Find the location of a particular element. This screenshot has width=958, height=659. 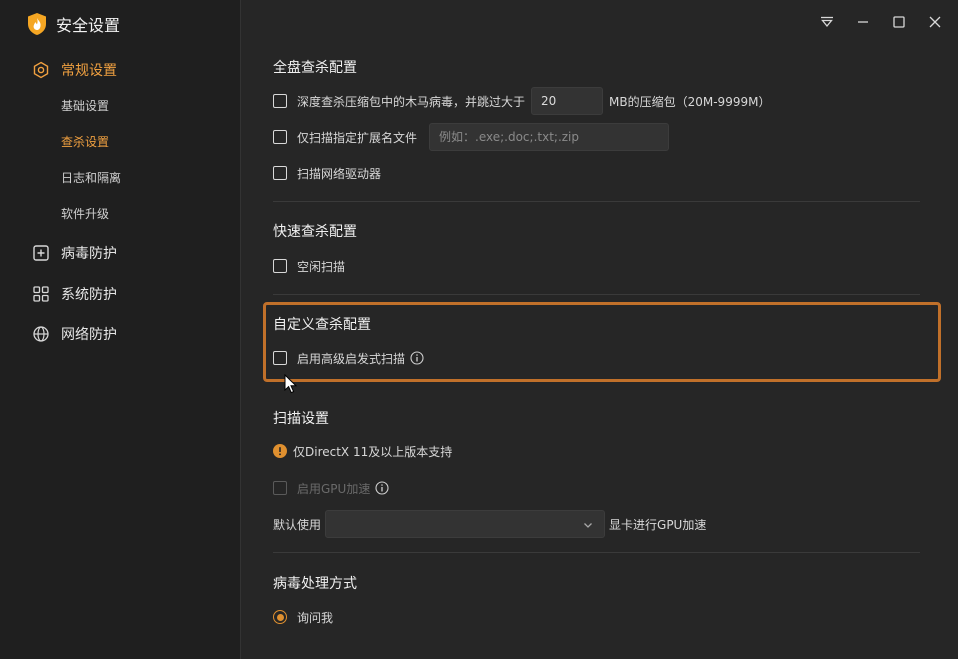

ext-only-checkbox is located at coordinates (280, 137).